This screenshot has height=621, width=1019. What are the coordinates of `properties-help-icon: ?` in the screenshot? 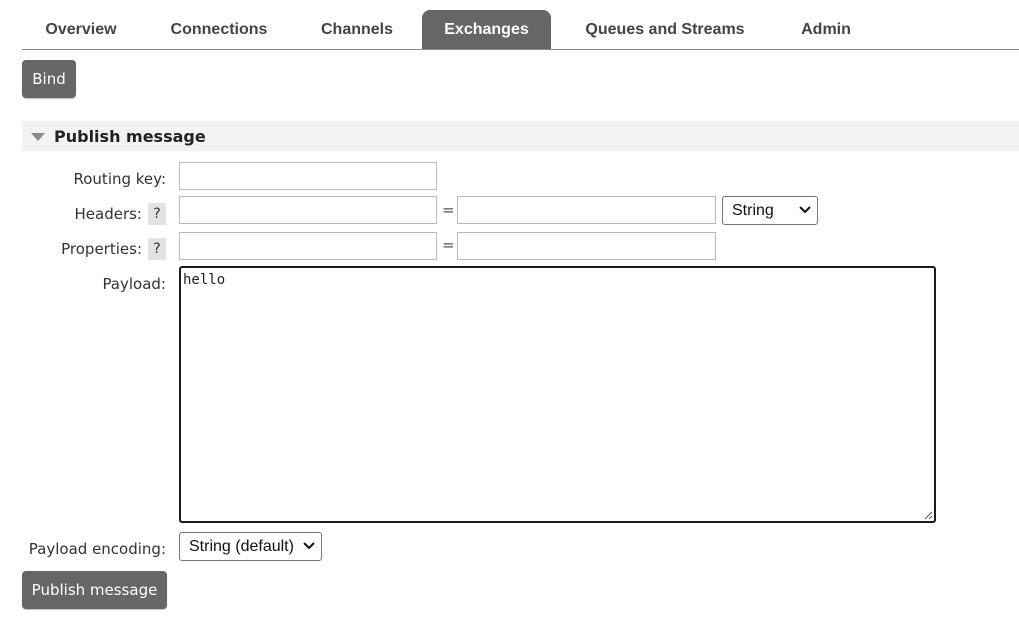 It's located at (157, 249).